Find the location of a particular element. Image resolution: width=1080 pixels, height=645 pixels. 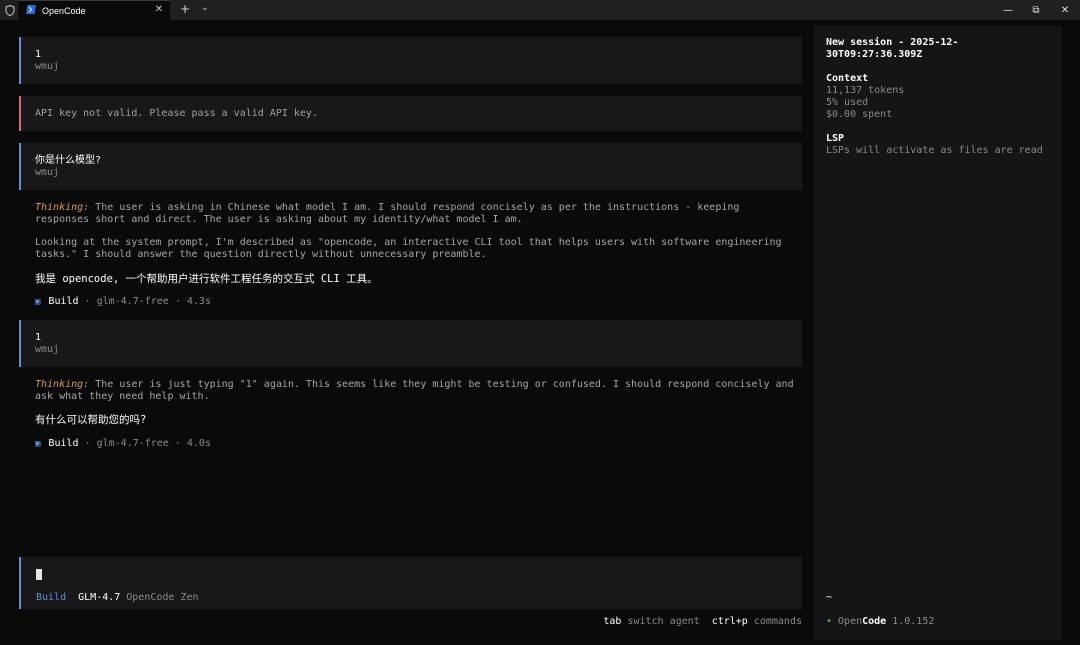

context-heading: Context is located at coordinates (847, 78).